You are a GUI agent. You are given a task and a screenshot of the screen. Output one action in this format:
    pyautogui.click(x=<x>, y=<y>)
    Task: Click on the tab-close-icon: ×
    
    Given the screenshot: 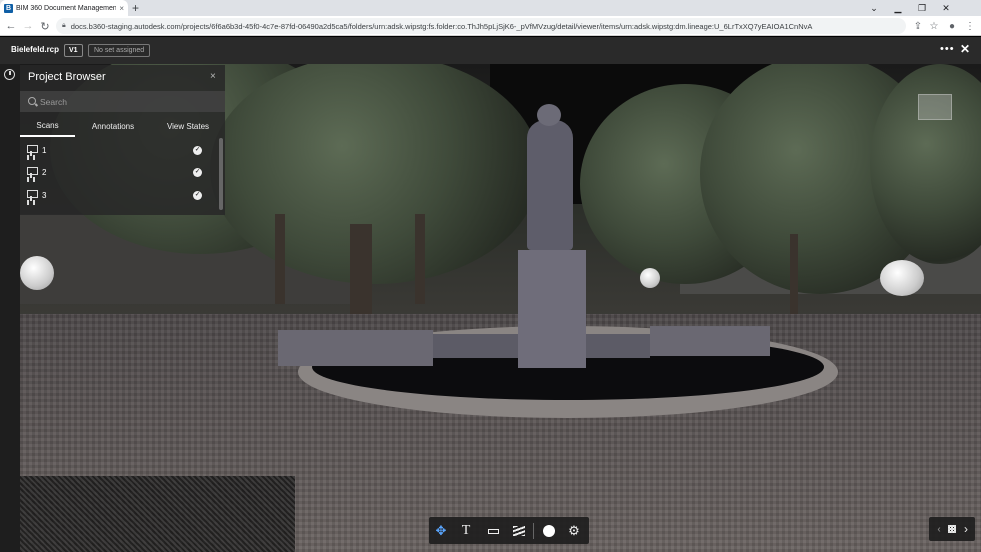 What is the action you would take?
    pyautogui.click(x=121, y=8)
    